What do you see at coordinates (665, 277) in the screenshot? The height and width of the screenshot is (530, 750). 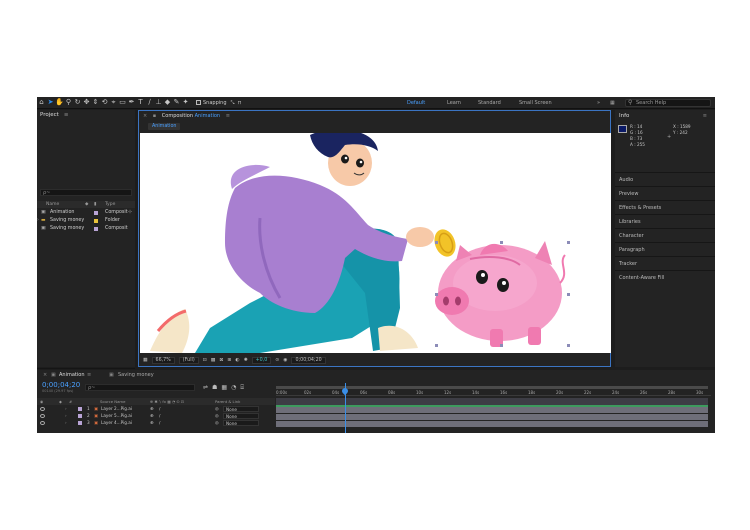 I see `panel-content-aware-fill: Content-Aware Fill` at bounding box center [665, 277].